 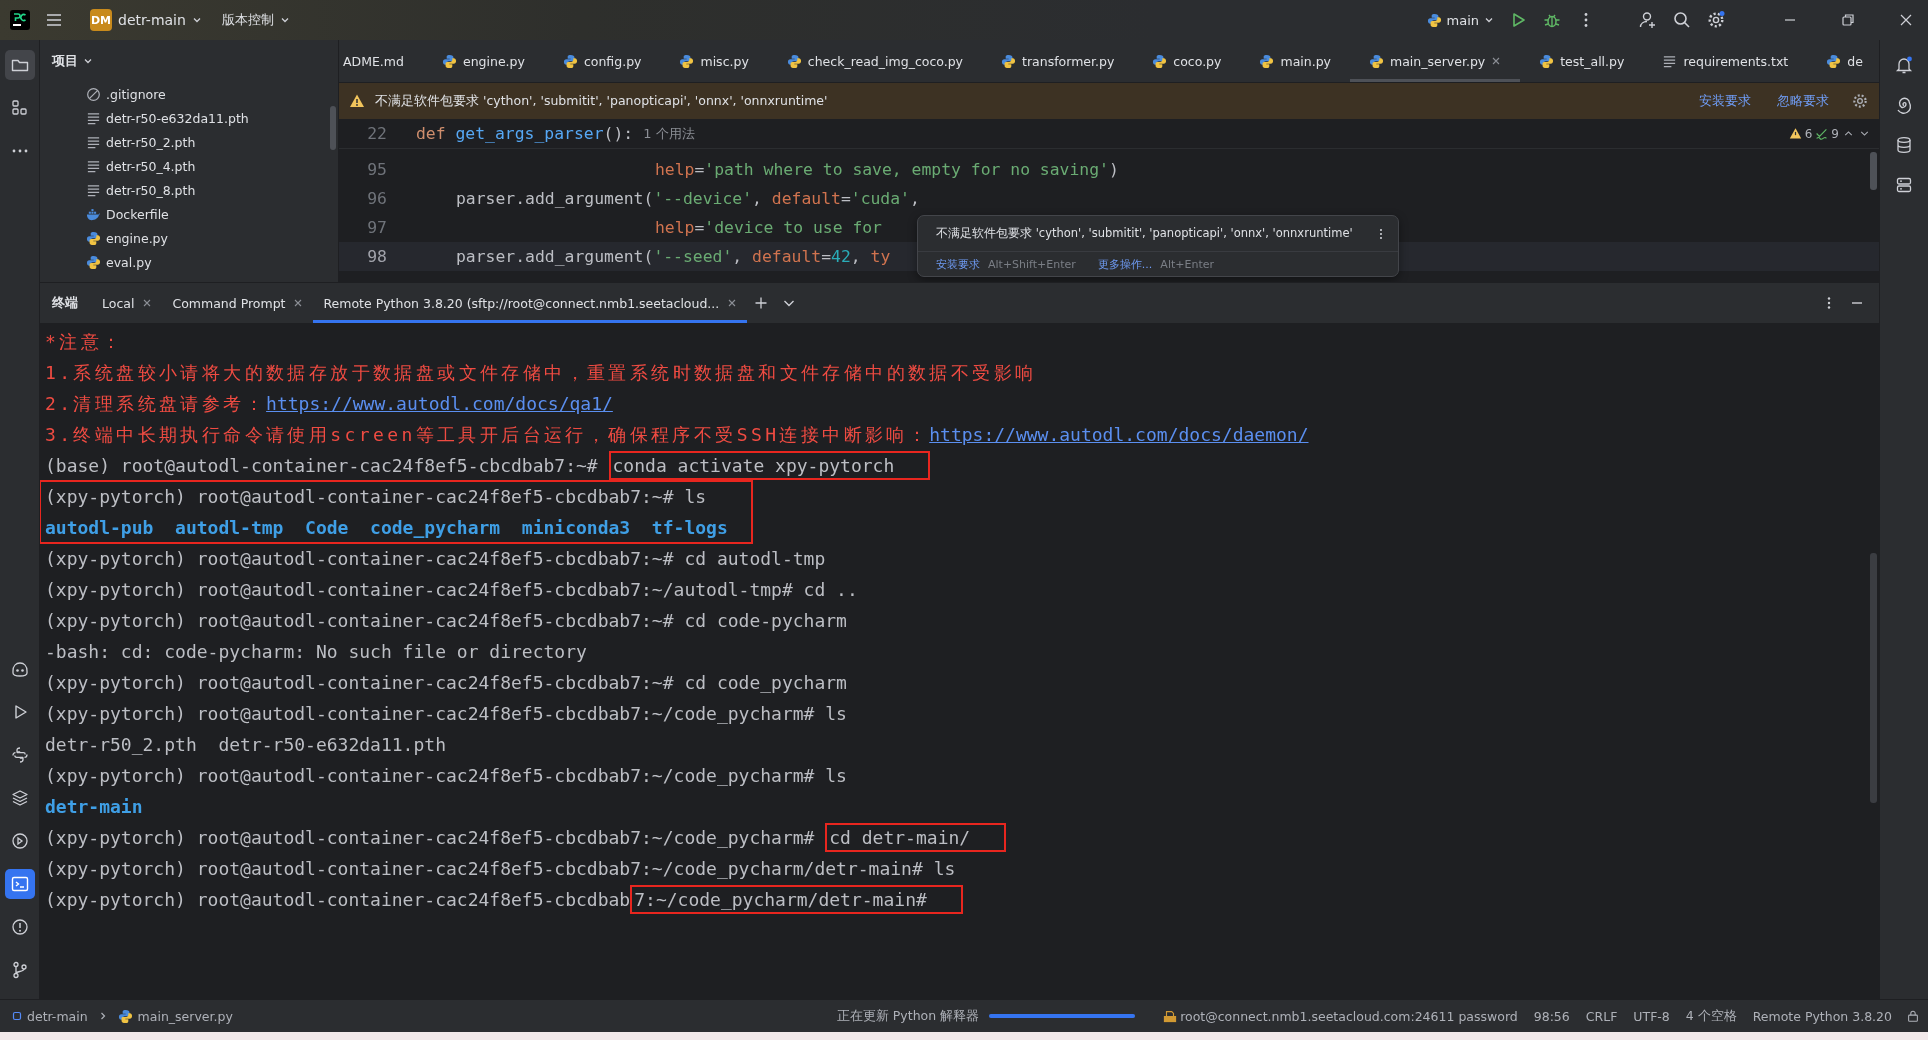 I want to click on terminal-line: 1.系统盘较小请将大的数据存放于数据盘或文件存储中，重置系统时数据盘和文件存储中的数据不受影响, so click(x=541, y=373).